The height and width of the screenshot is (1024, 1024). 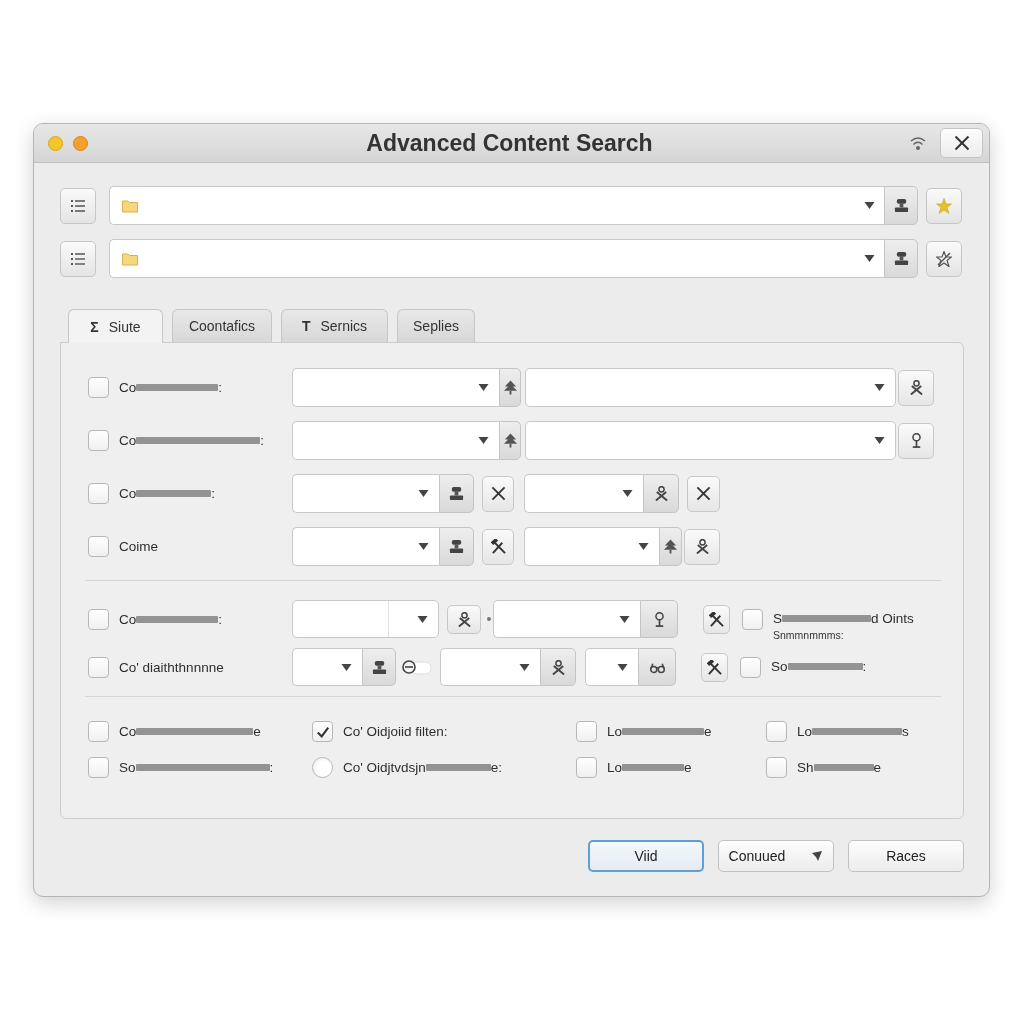 I want to click on label-text: Lo, so click(x=615, y=767).